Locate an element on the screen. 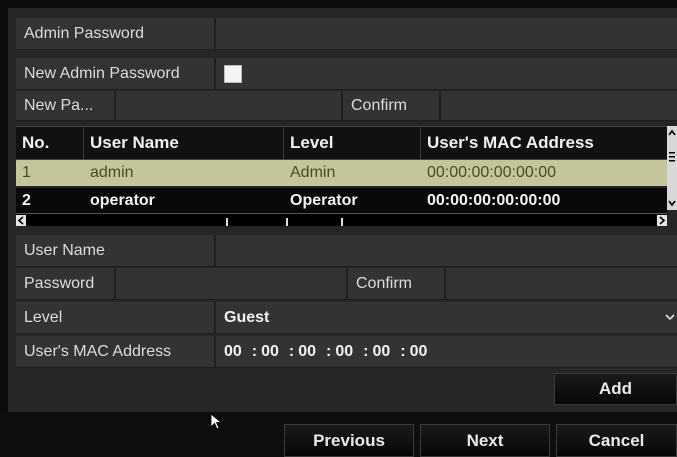 The height and width of the screenshot is (457, 677). cancel-button: Cancel is located at coordinates (616, 440).